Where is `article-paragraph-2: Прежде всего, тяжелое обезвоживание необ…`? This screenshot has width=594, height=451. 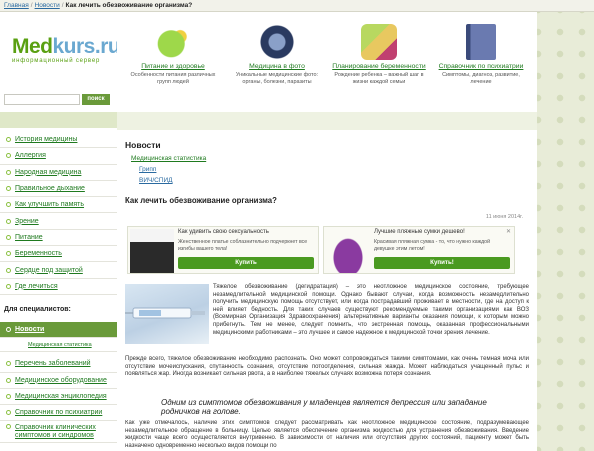 article-paragraph-2: Прежде всего, тяжелое обезвоживание необ… is located at coordinates (327, 367).